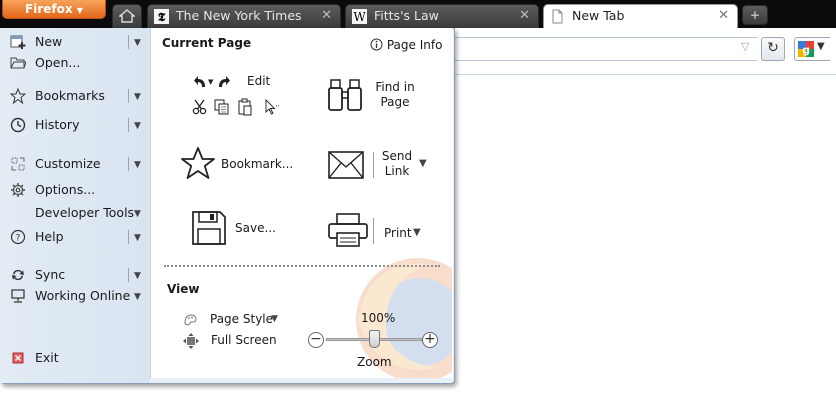 Image resolution: width=836 pixels, height=414 pixels. What do you see at coordinates (348, 230) in the screenshot?
I see `printer-icon` at bounding box center [348, 230].